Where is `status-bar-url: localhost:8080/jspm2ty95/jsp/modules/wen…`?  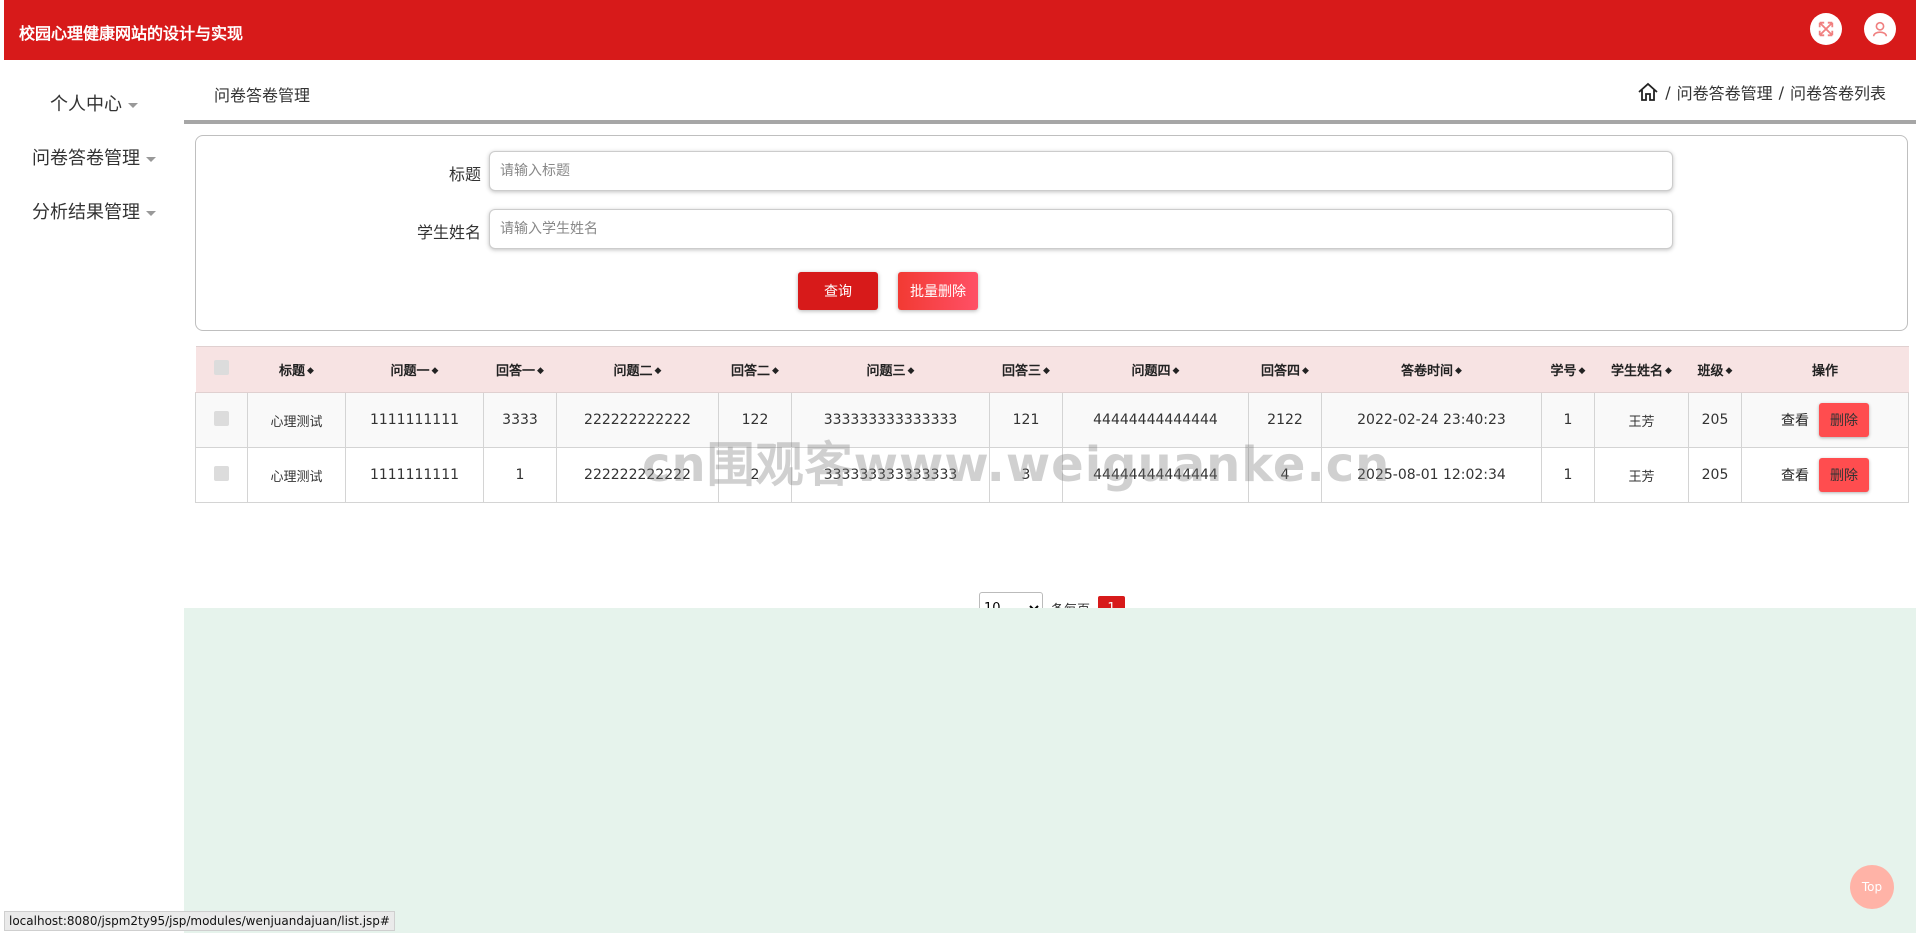 status-bar-url: localhost:8080/jspm2ty95/jsp/modules/wen… is located at coordinates (199, 921).